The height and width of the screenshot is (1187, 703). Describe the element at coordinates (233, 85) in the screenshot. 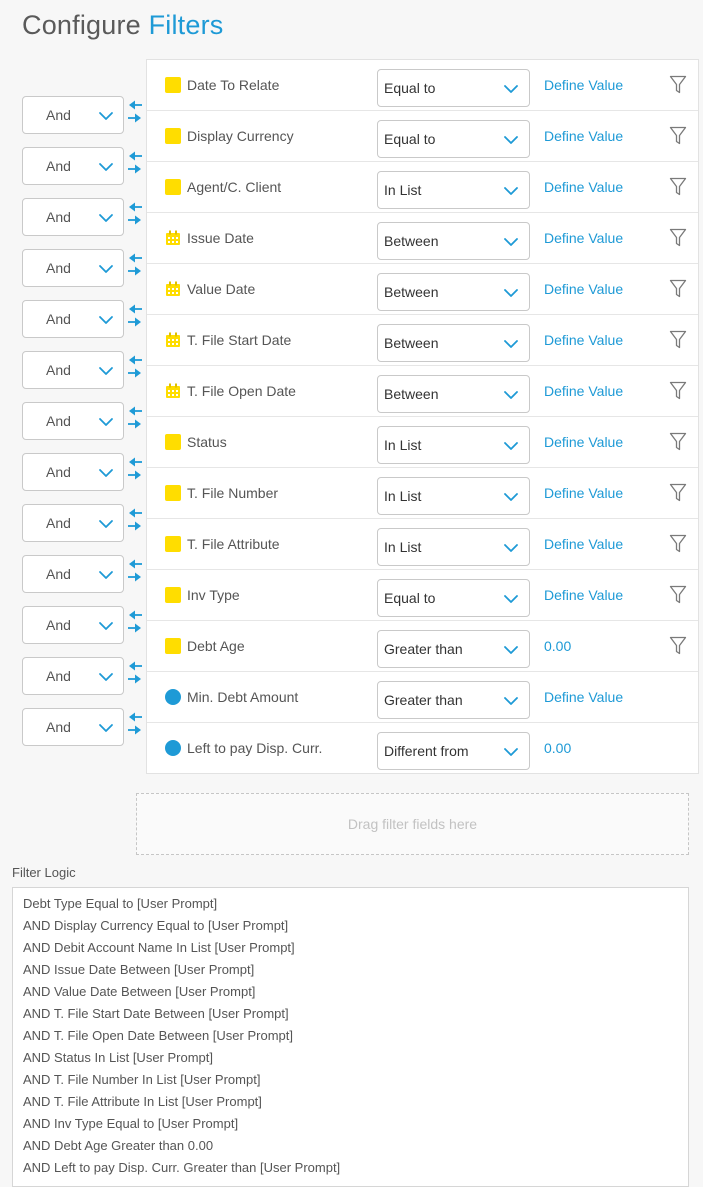

I see `filter-field-name: Date To Relate` at that location.